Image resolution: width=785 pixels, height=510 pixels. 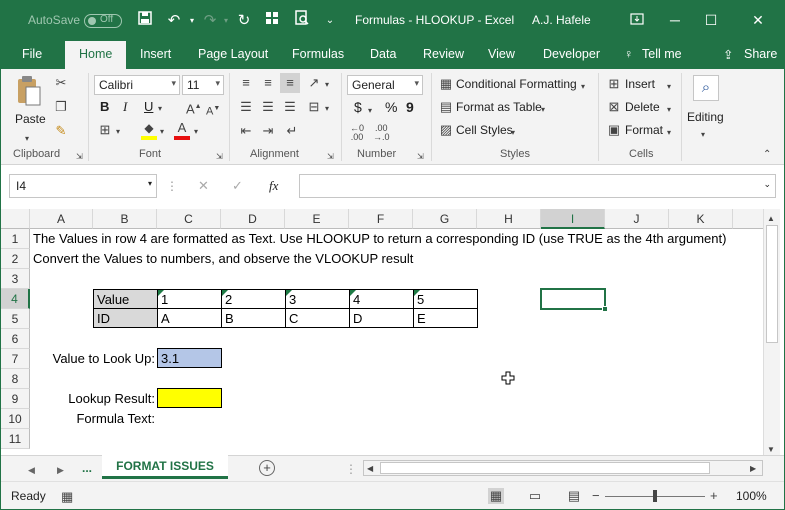 I want to click on column-header-a: A, so click(x=61, y=219).